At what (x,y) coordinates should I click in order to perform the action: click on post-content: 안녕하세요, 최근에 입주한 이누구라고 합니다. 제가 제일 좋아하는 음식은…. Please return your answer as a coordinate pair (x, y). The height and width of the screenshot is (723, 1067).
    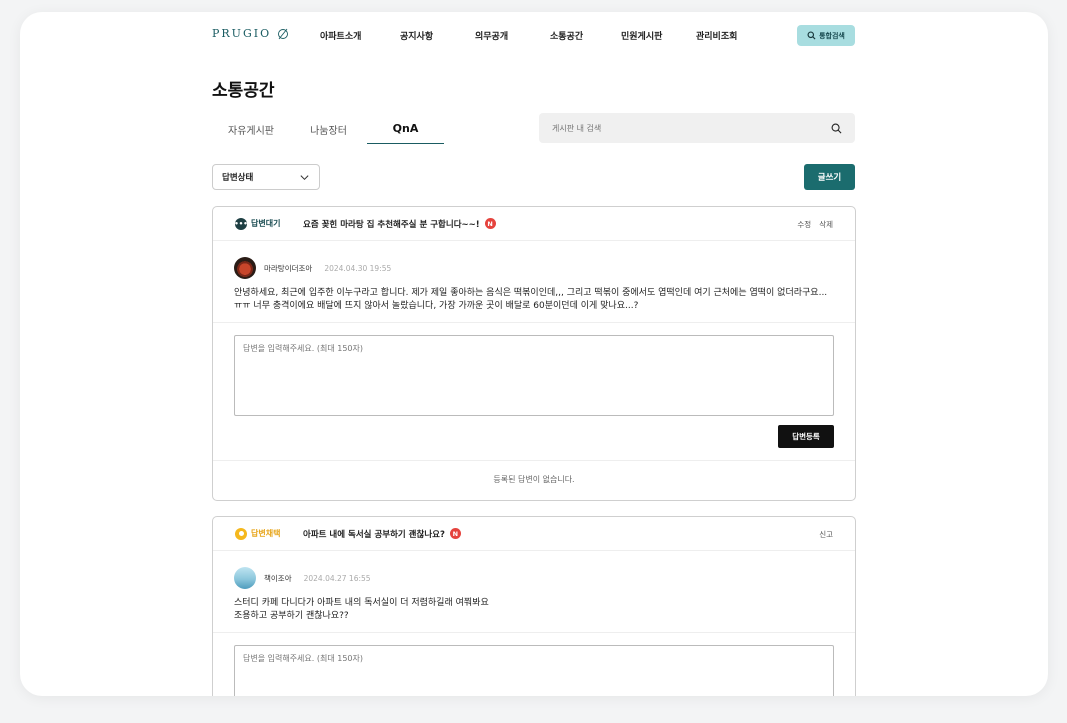
    Looking at the image, I should click on (534, 302).